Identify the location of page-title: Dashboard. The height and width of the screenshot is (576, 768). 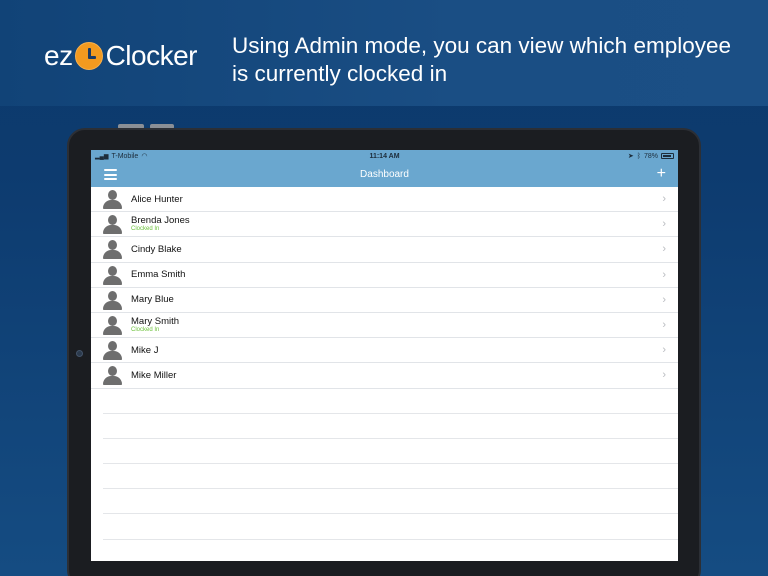
(384, 174).